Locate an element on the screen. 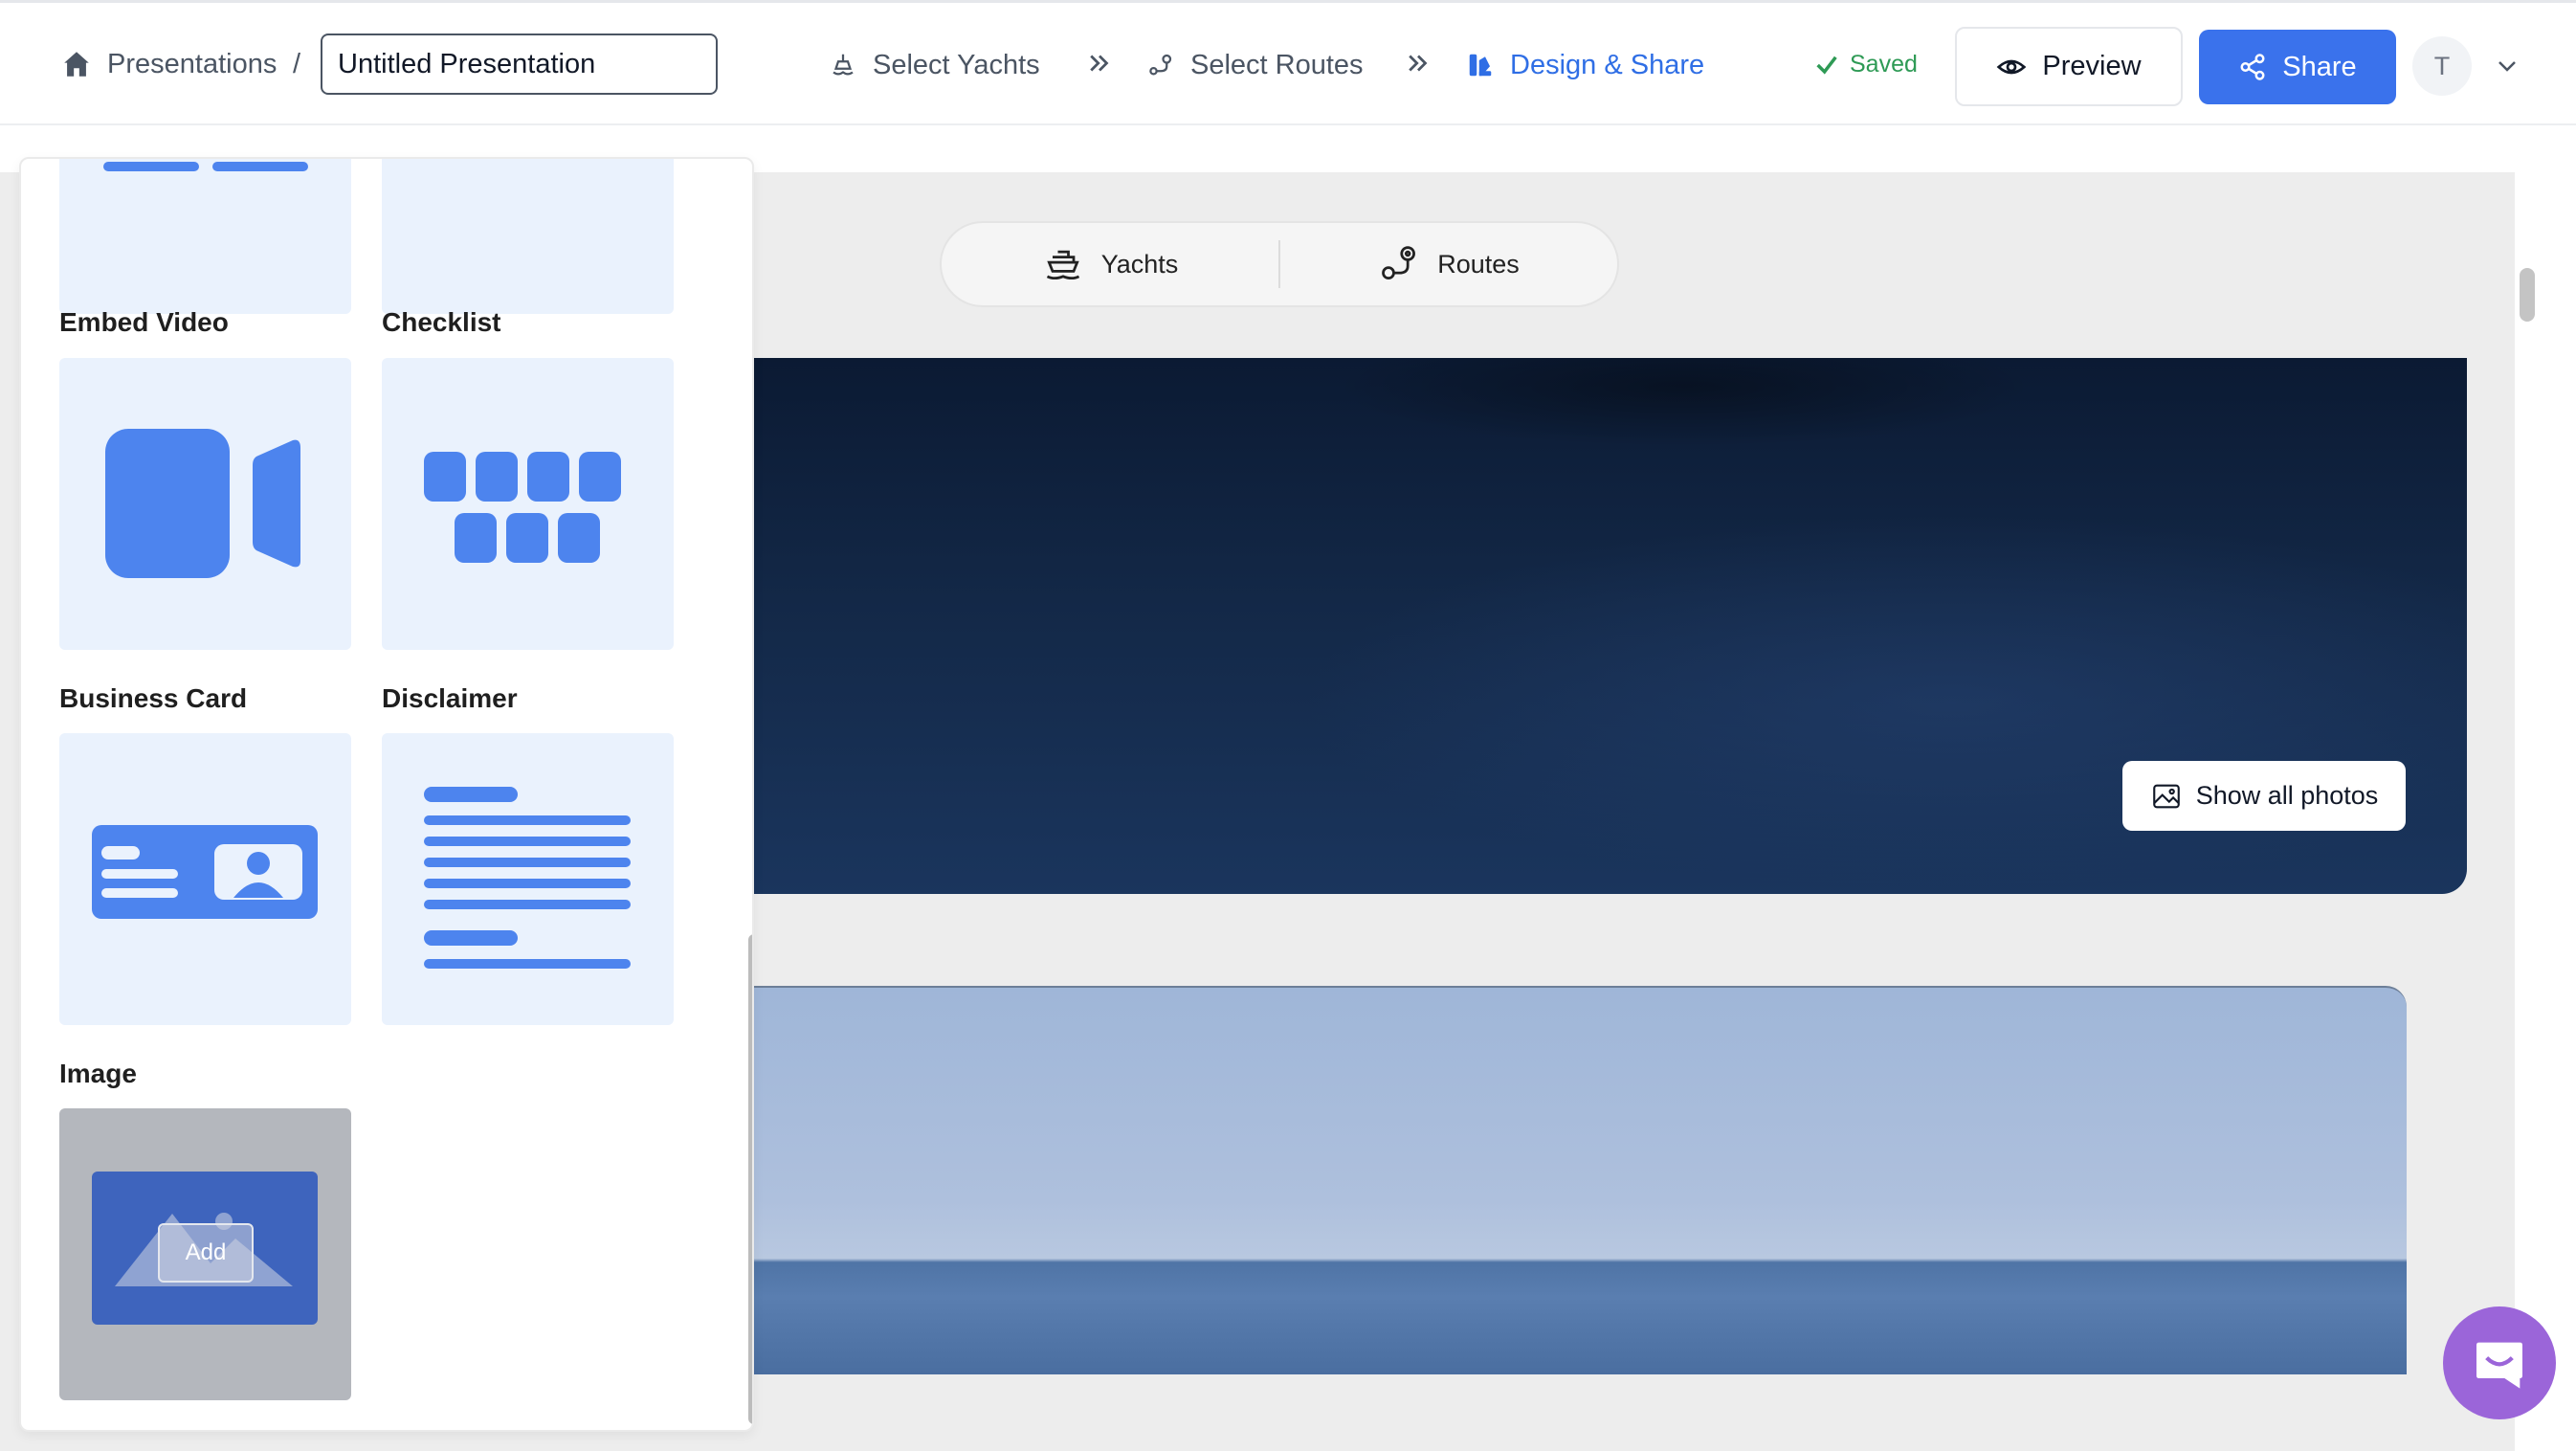 The image size is (2576, 1451). checklist-icon is located at coordinates (522, 507).